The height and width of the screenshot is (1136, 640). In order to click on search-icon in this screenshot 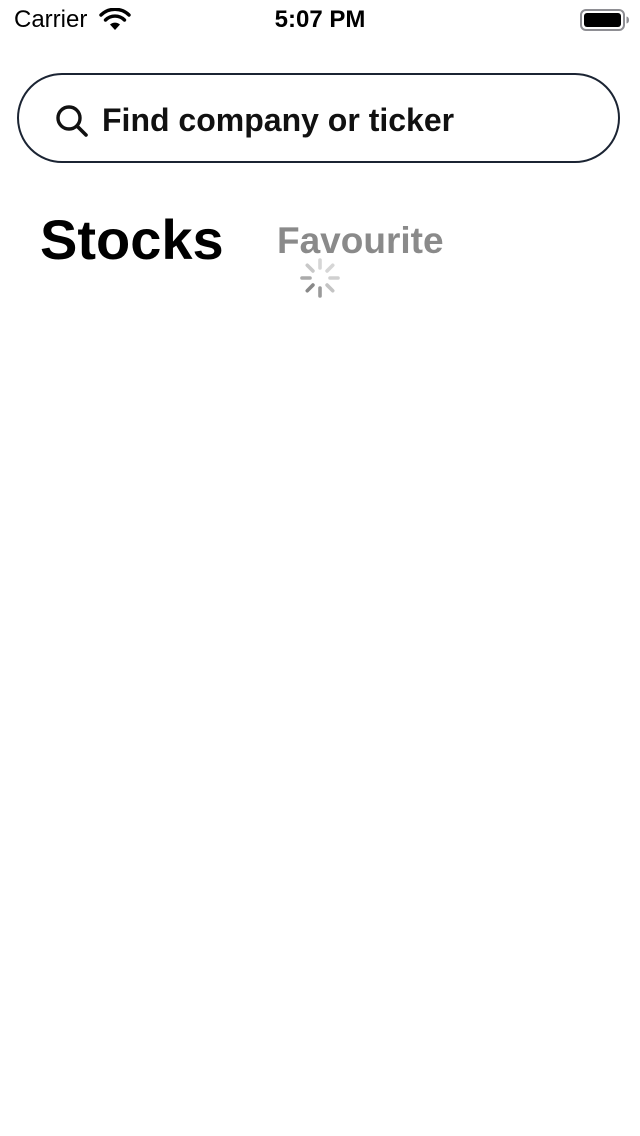, I will do `click(72, 121)`.